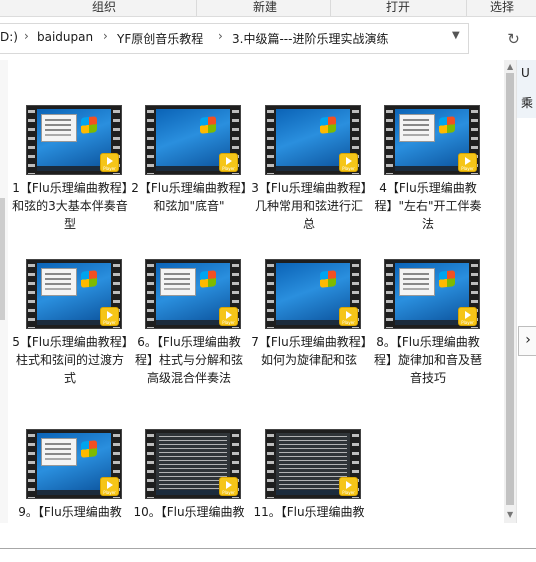 This screenshot has width=536, height=562. I want to click on details-pane: U 乘 ›, so click(526, 291).